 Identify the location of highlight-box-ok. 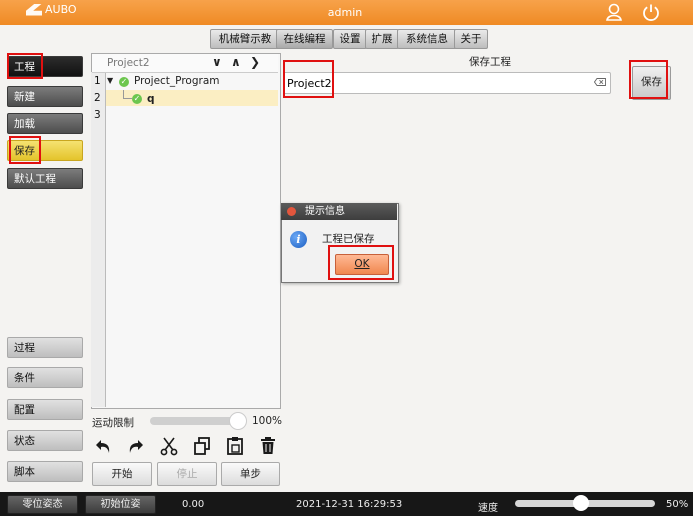
(361, 262).